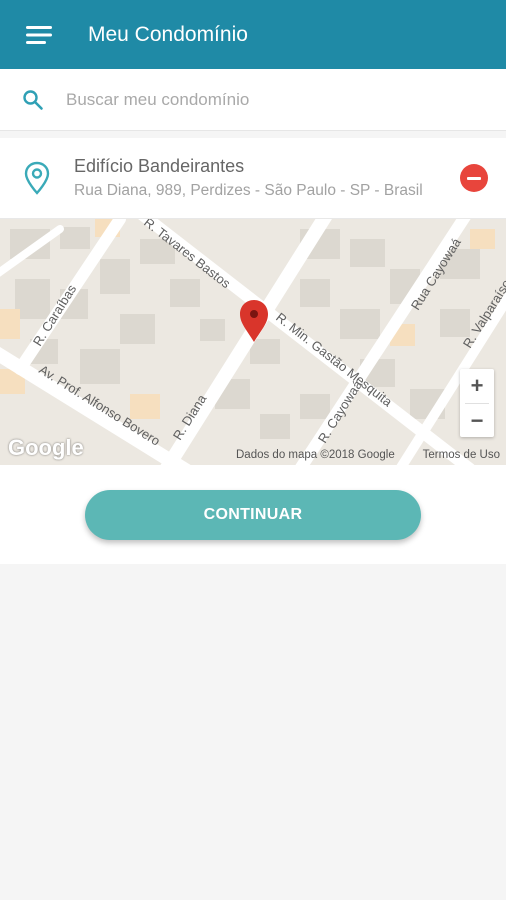 This screenshot has width=506, height=900. Describe the element at coordinates (159, 166) in the screenshot. I see `building-name: Edifício Bandeirantes` at that location.